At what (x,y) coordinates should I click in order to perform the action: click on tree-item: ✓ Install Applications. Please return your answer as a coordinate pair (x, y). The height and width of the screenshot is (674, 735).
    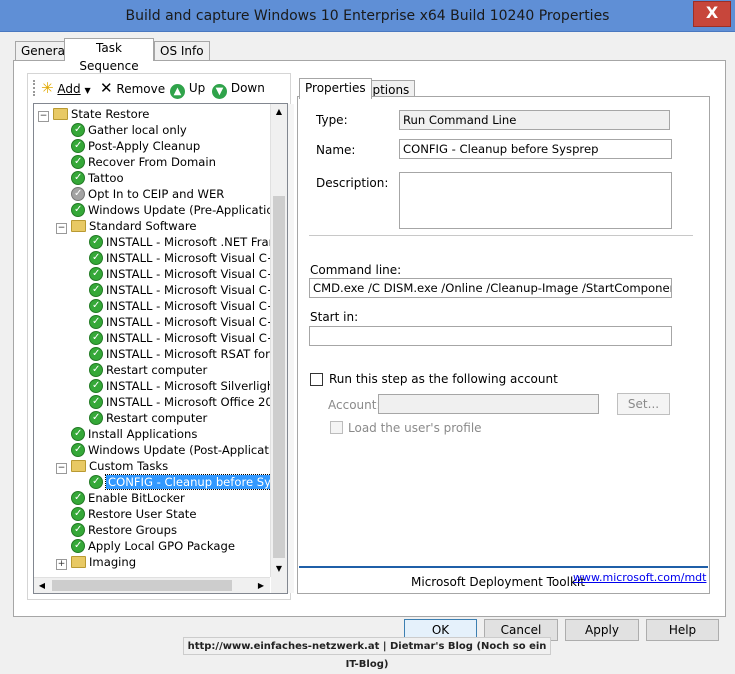
    Looking at the image, I should click on (126, 434).